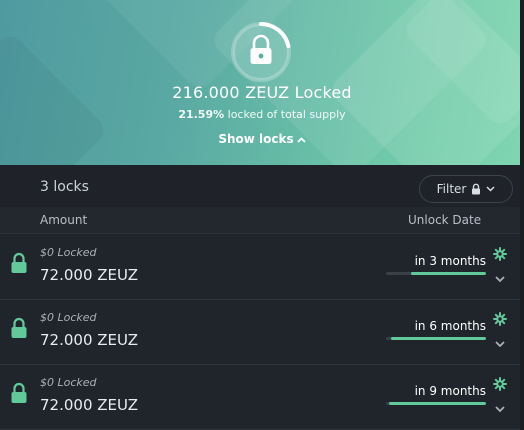 This screenshot has height=430, width=524. Describe the element at coordinates (451, 189) in the screenshot. I see `filter-label: Filter` at that location.